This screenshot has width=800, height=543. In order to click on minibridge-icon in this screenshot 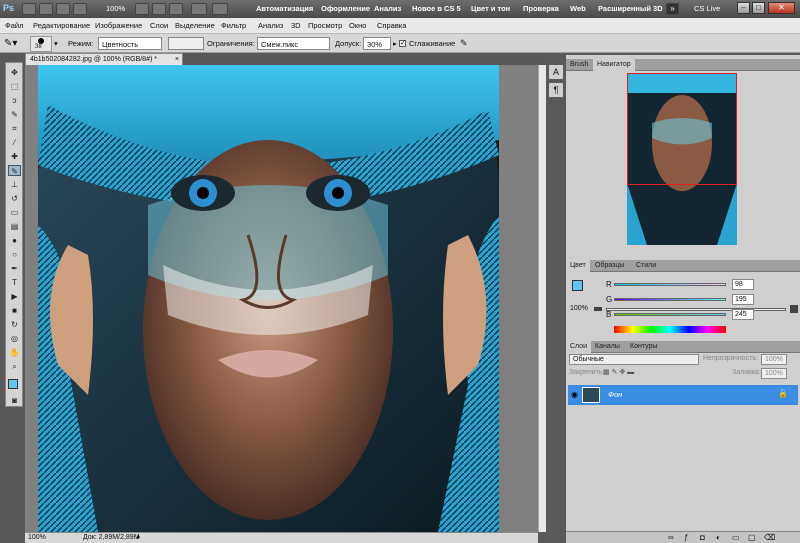, I will do `click(46, 9)`.